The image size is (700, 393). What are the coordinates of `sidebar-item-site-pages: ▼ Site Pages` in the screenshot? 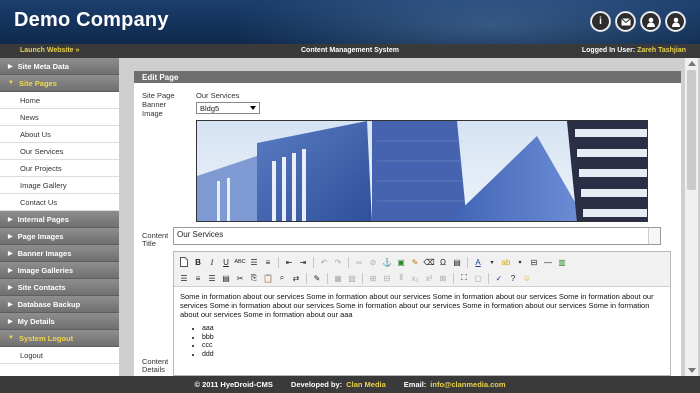 It's located at (59, 83).